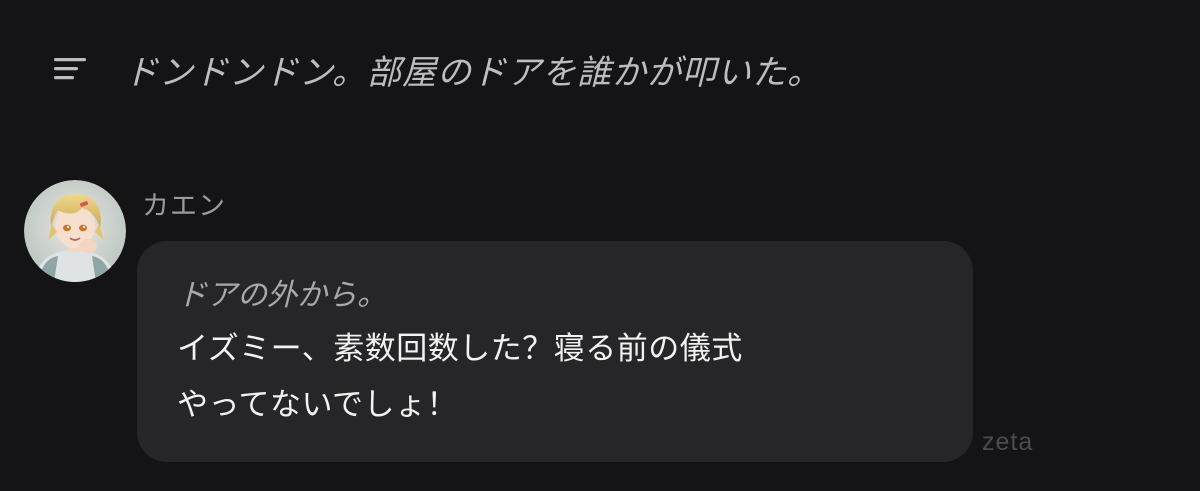  What do you see at coordinates (75, 231) in the screenshot?
I see `character-avatar` at bounding box center [75, 231].